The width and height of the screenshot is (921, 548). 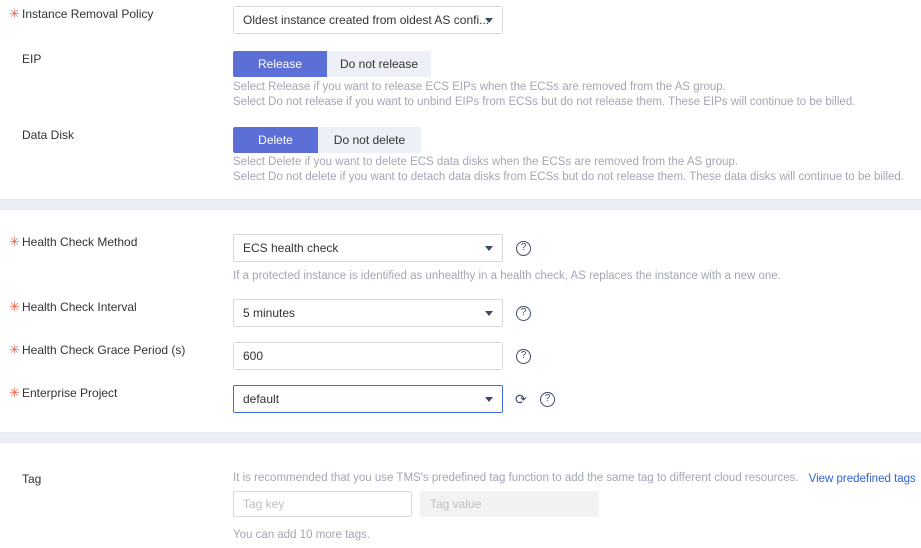 What do you see at coordinates (416, 504) in the screenshot?
I see `tag-input-row: Tag key Tag value` at bounding box center [416, 504].